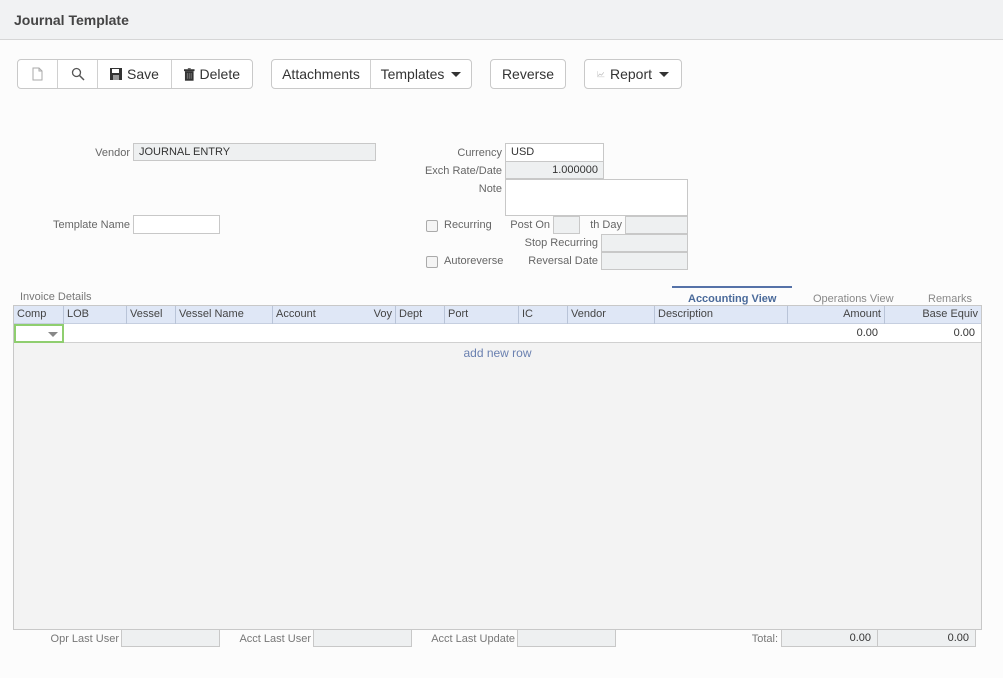 The image size is (1003, 678). I want to click on column-header-vessel: Vessel, so click(151, 315).